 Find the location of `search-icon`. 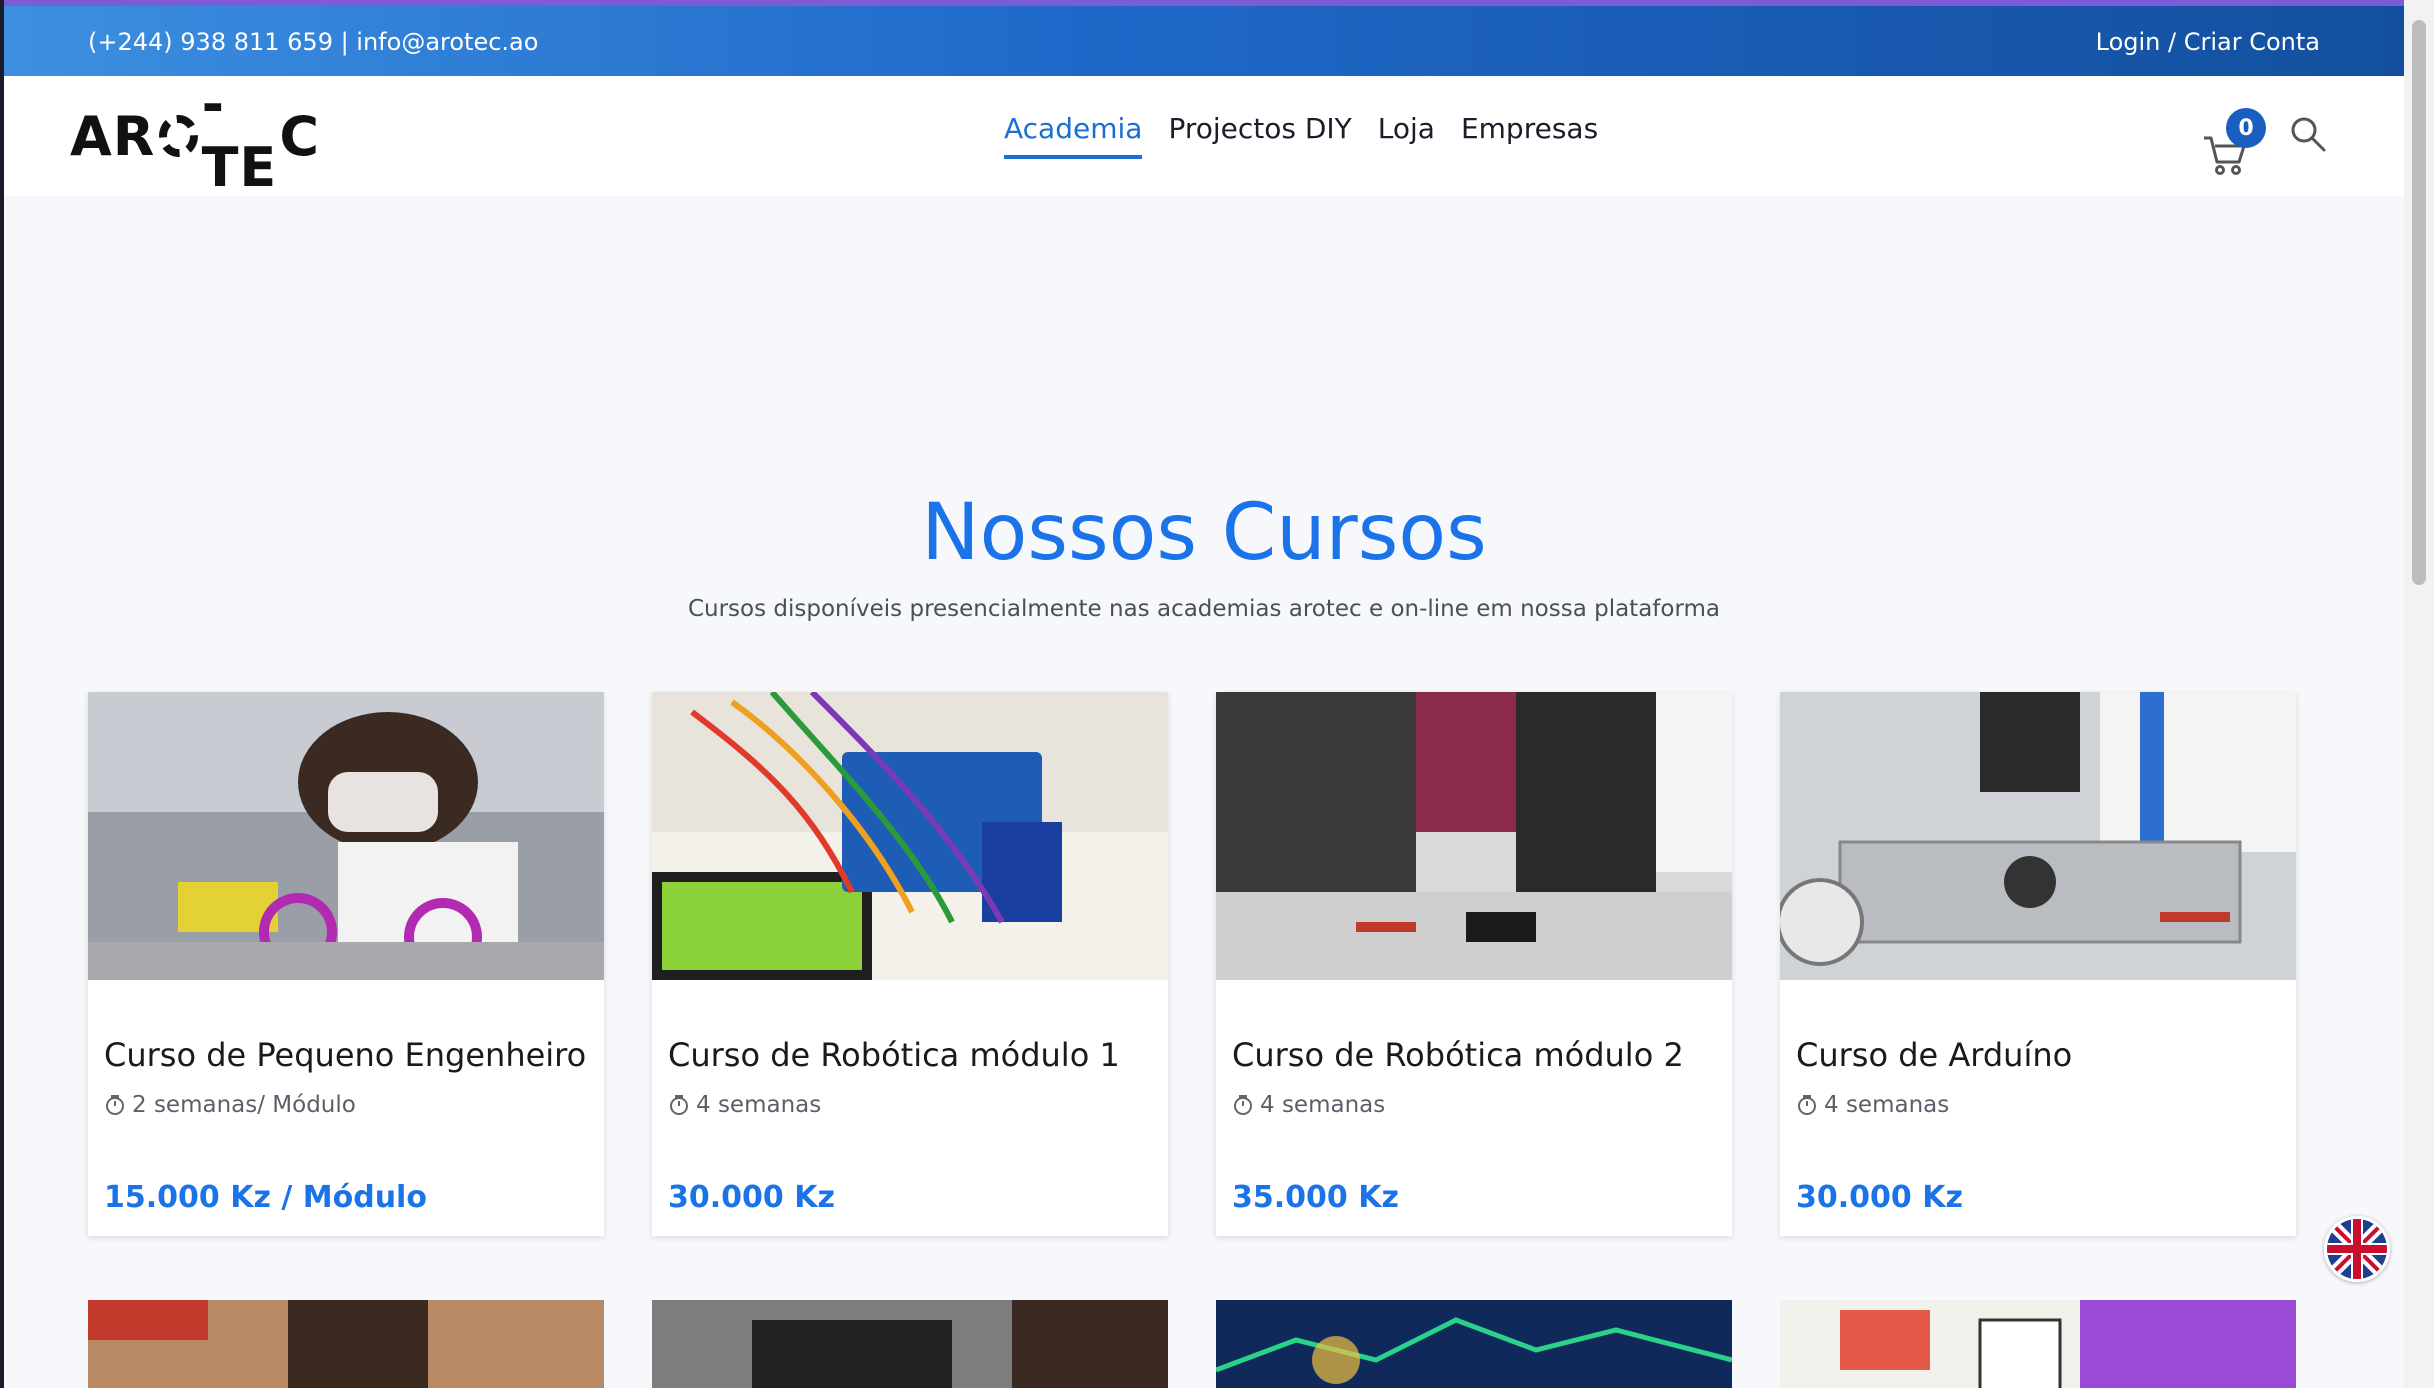

search-icon is located at coordinates (2308, 134).